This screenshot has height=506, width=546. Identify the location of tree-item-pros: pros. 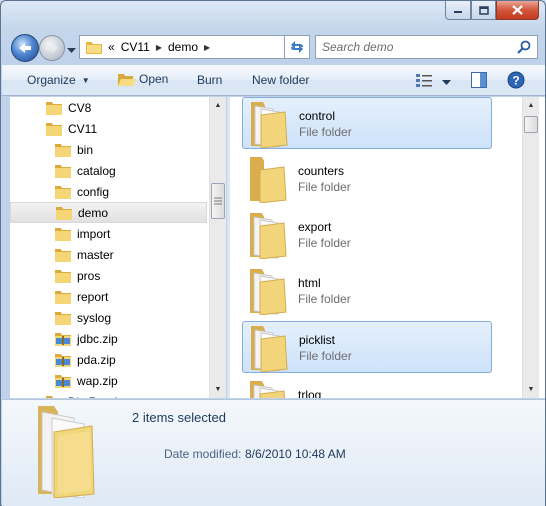
(108, 275).